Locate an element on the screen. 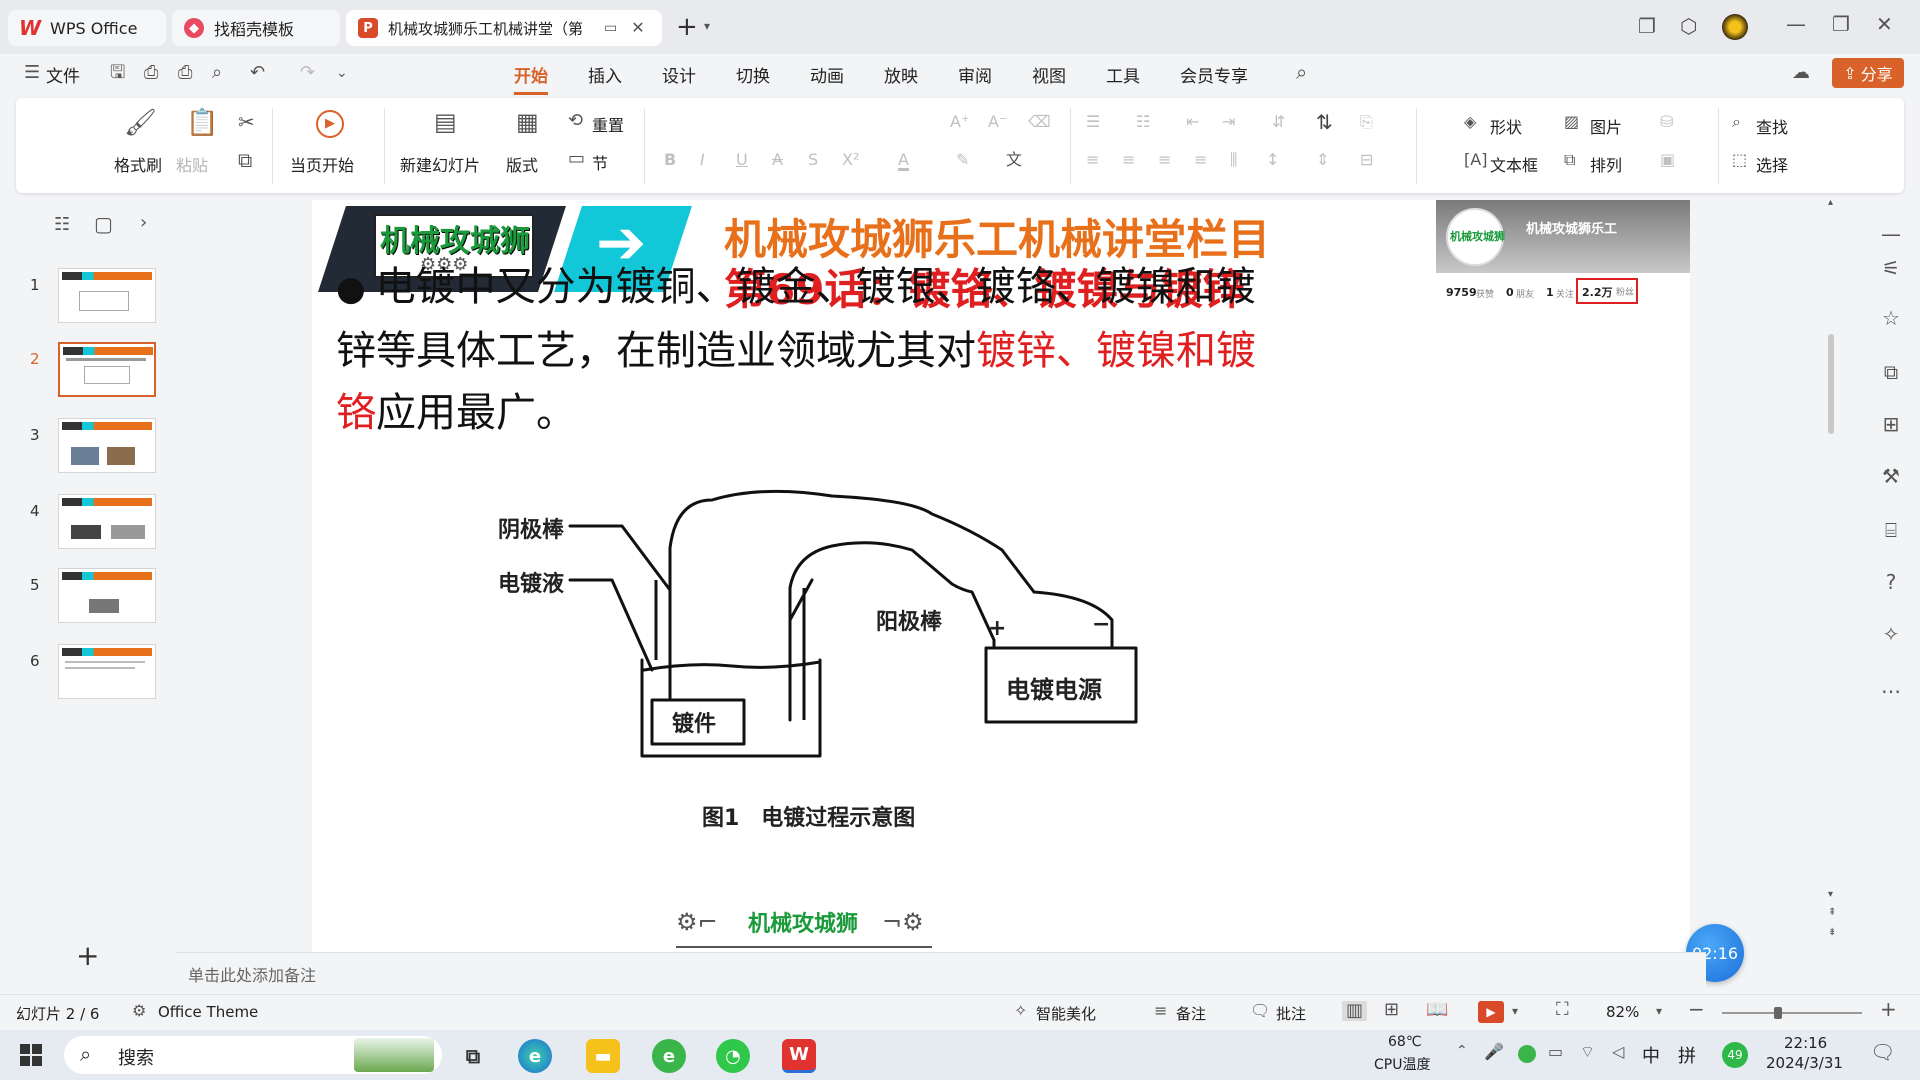  select-button: 选择 is located at coordinates (1772, 164).